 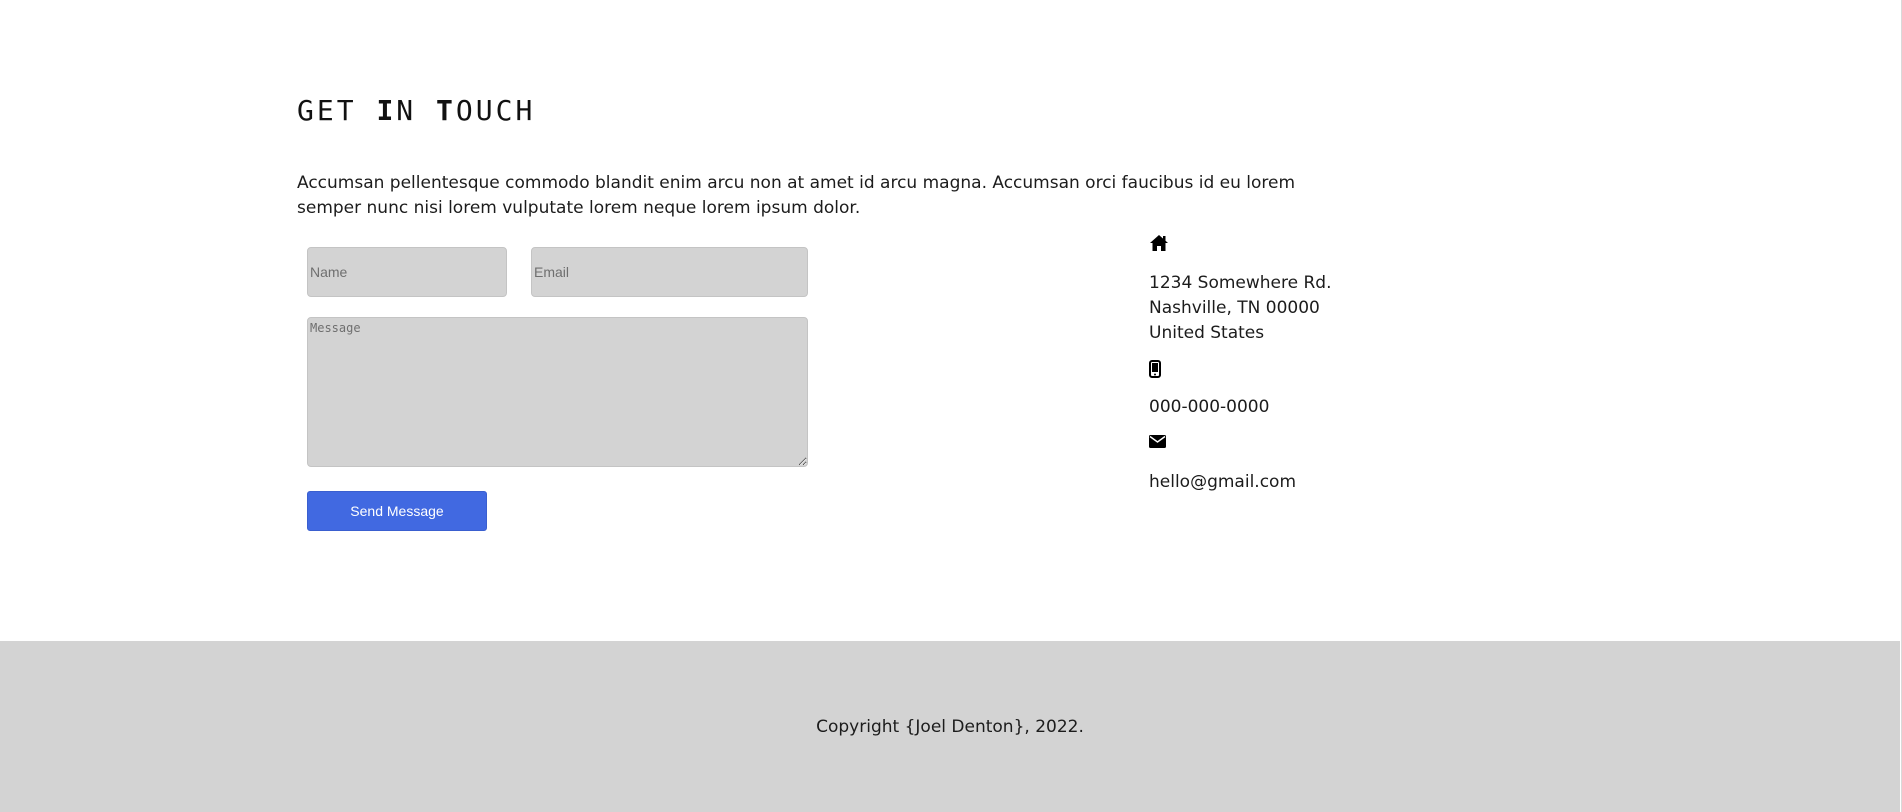 I want to click on message-textarea, so click(x=557, y=392).